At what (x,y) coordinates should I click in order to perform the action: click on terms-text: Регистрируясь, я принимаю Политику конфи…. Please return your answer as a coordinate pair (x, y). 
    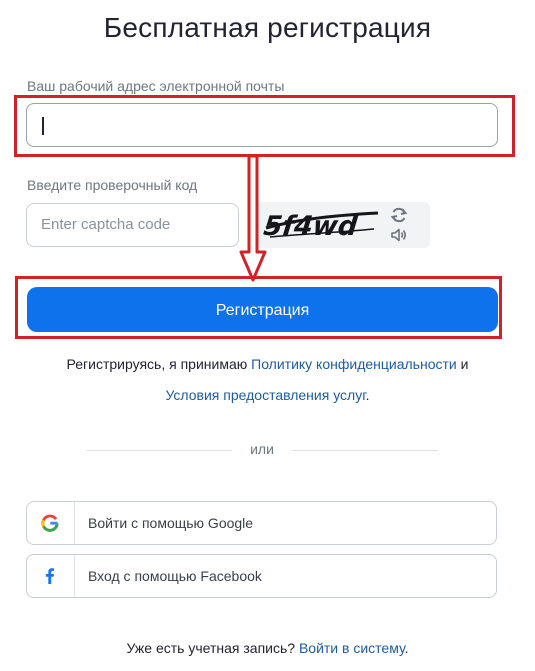
    Looking at the image, I should click on (267, 364).